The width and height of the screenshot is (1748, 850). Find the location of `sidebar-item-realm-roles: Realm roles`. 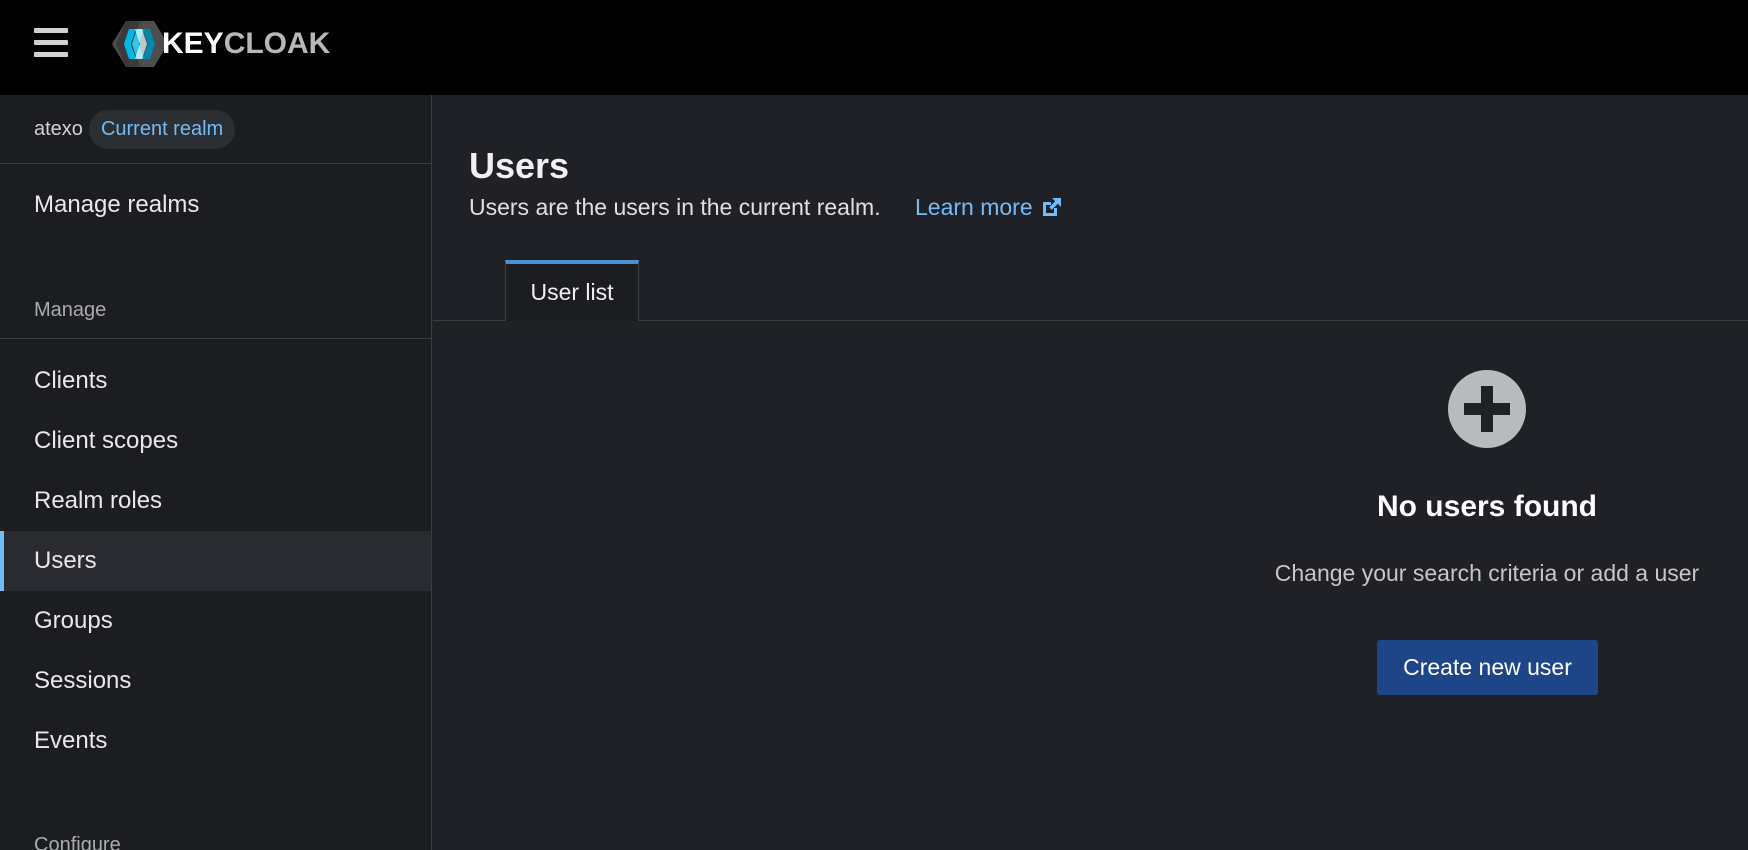

sidebar-item-realm-roles: Realm roles is located at coordinates (215, 501).